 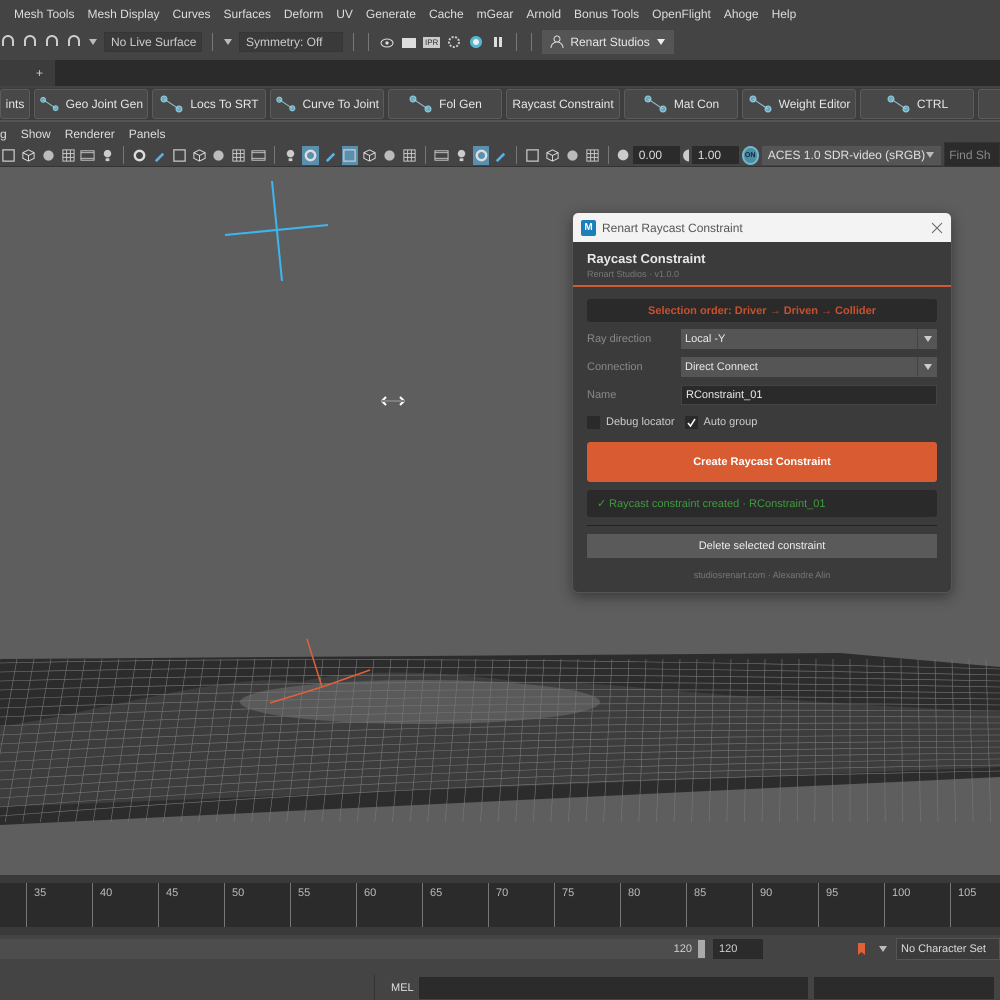 I want to click on checkbox-label: Auto group, so click(x=731, y=422).